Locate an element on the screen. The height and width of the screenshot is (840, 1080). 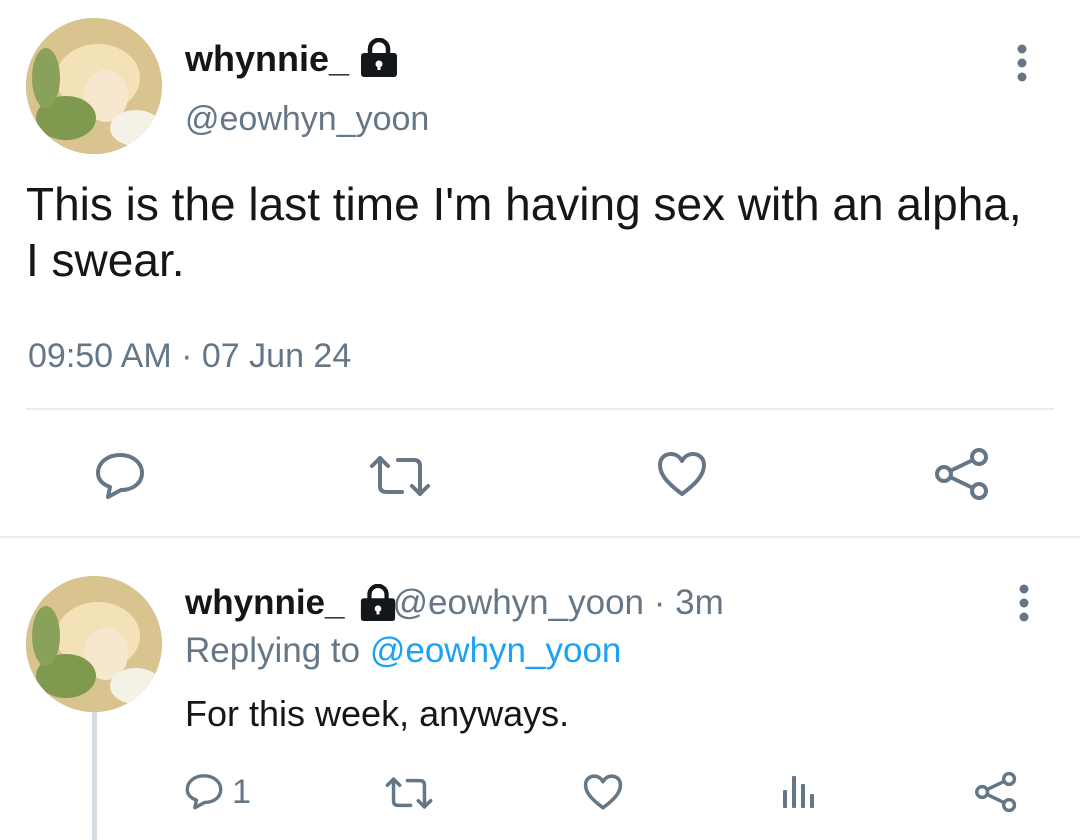
reply-avatar is located at coordinates (94, 644).